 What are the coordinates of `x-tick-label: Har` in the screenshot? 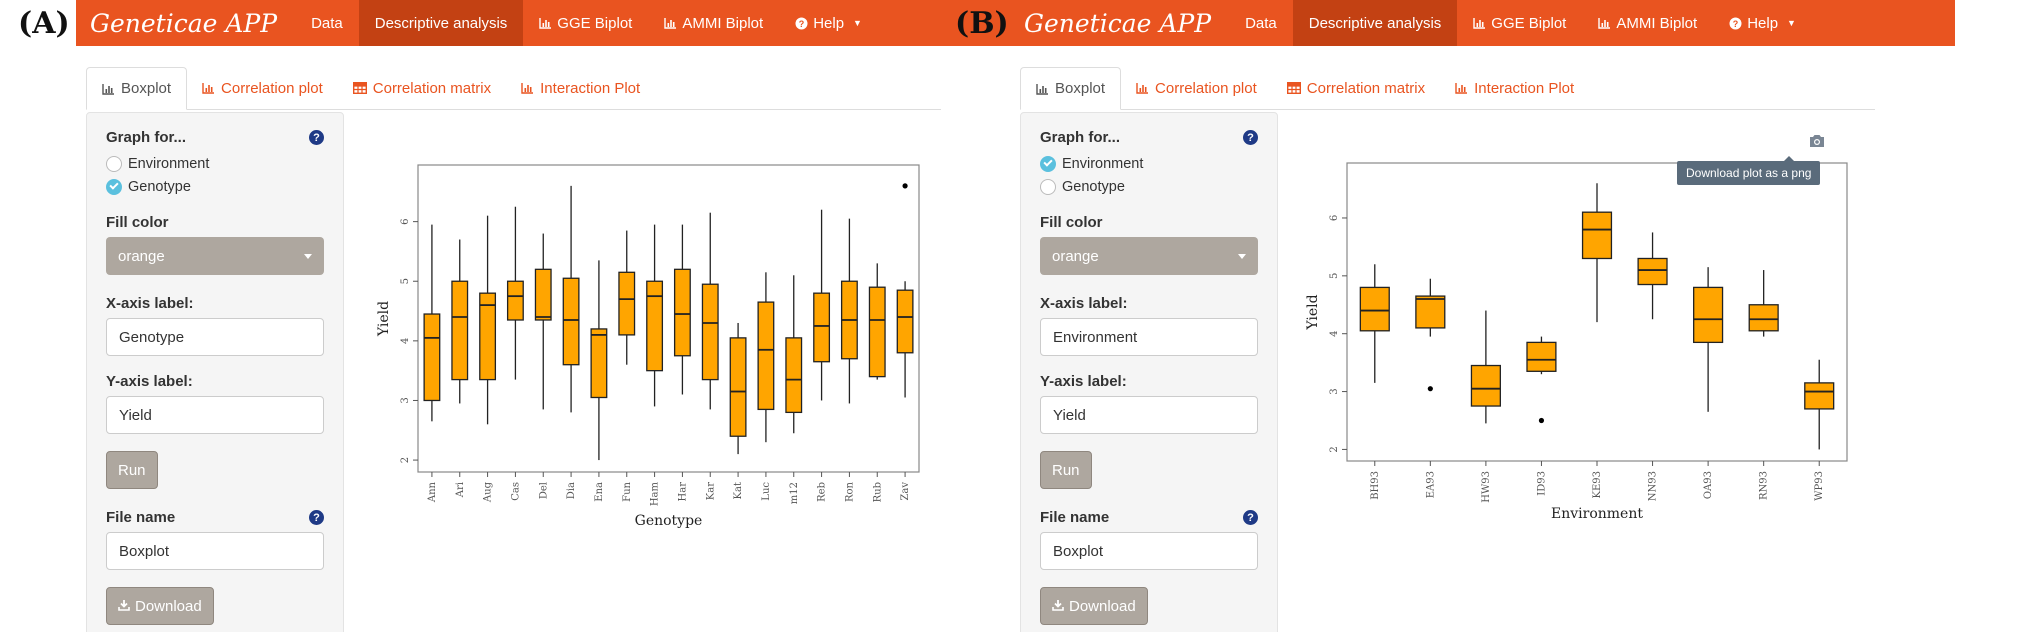 It's located at (682, 492).